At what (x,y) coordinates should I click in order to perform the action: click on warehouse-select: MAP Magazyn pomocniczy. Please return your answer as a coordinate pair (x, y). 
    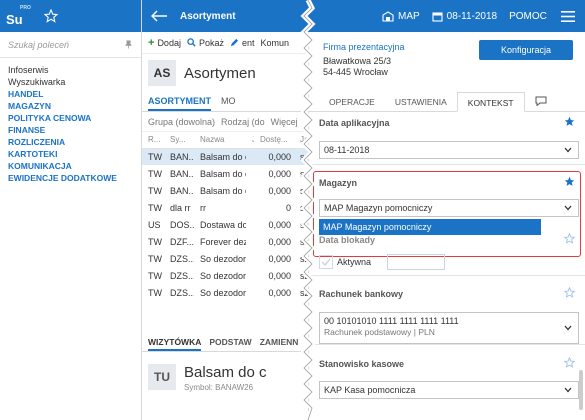
    Looking at the image, I should click on (449, 208).